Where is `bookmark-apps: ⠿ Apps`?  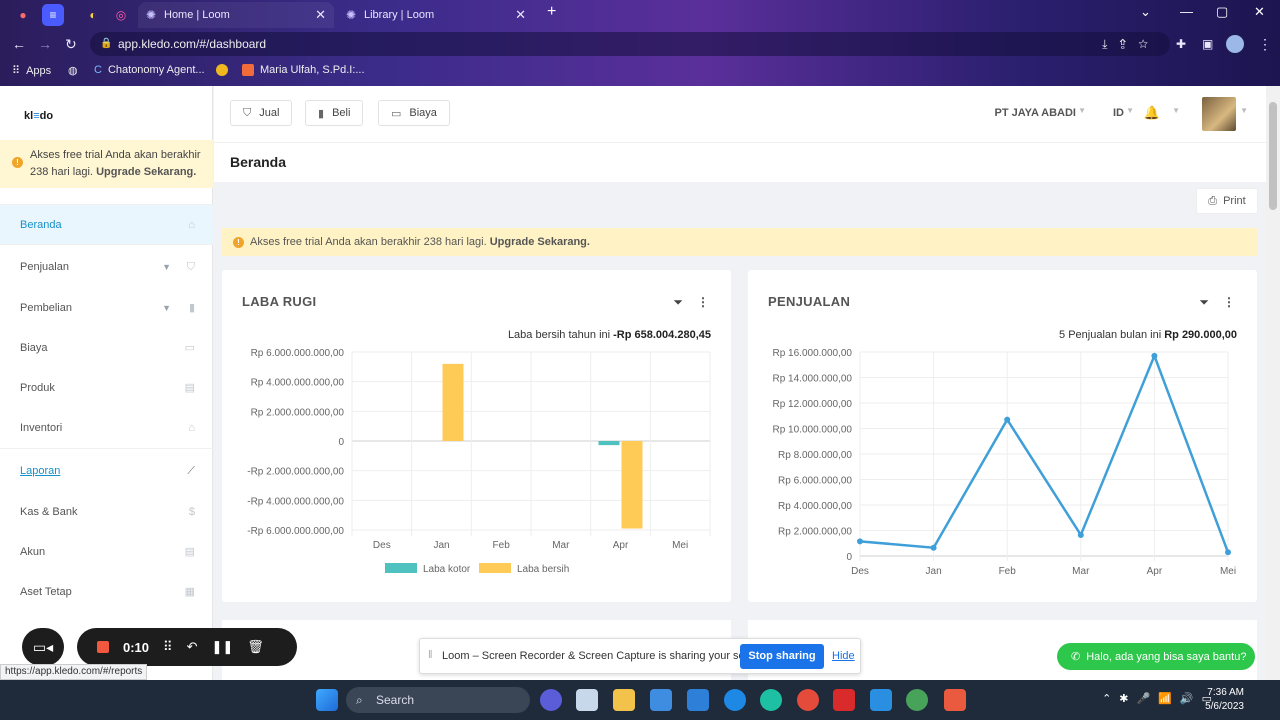
bookmark-apps: ⠿ Apps is located at coordinates (31, 71).